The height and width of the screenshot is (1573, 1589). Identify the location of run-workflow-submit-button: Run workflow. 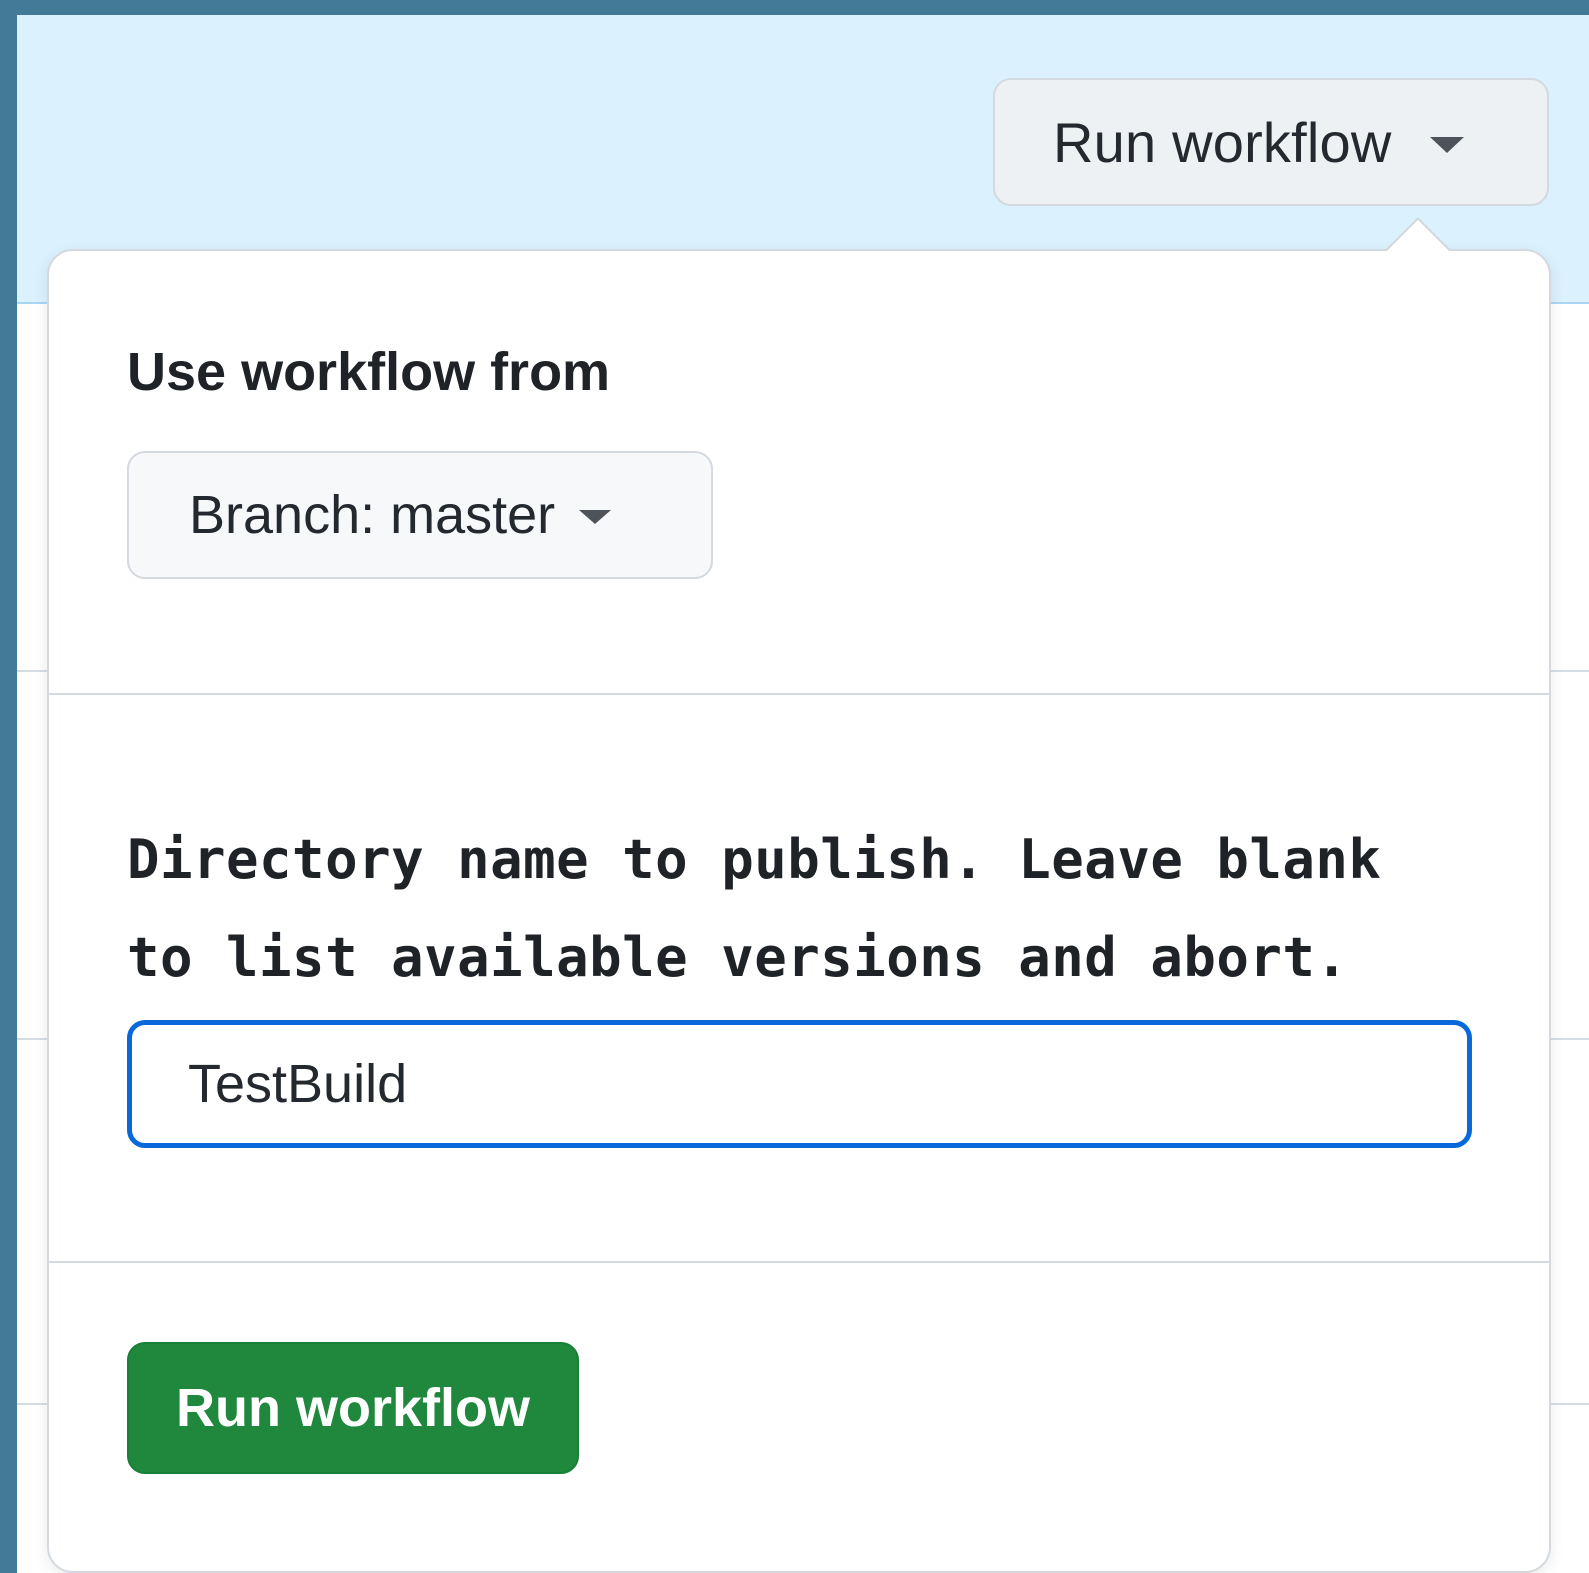
(353, 1408).